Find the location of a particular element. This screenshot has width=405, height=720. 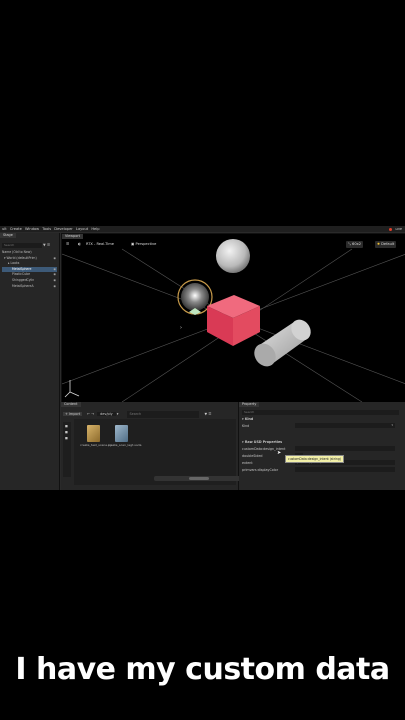

move-cursor-icon: › is located at coordinates (181, 328).